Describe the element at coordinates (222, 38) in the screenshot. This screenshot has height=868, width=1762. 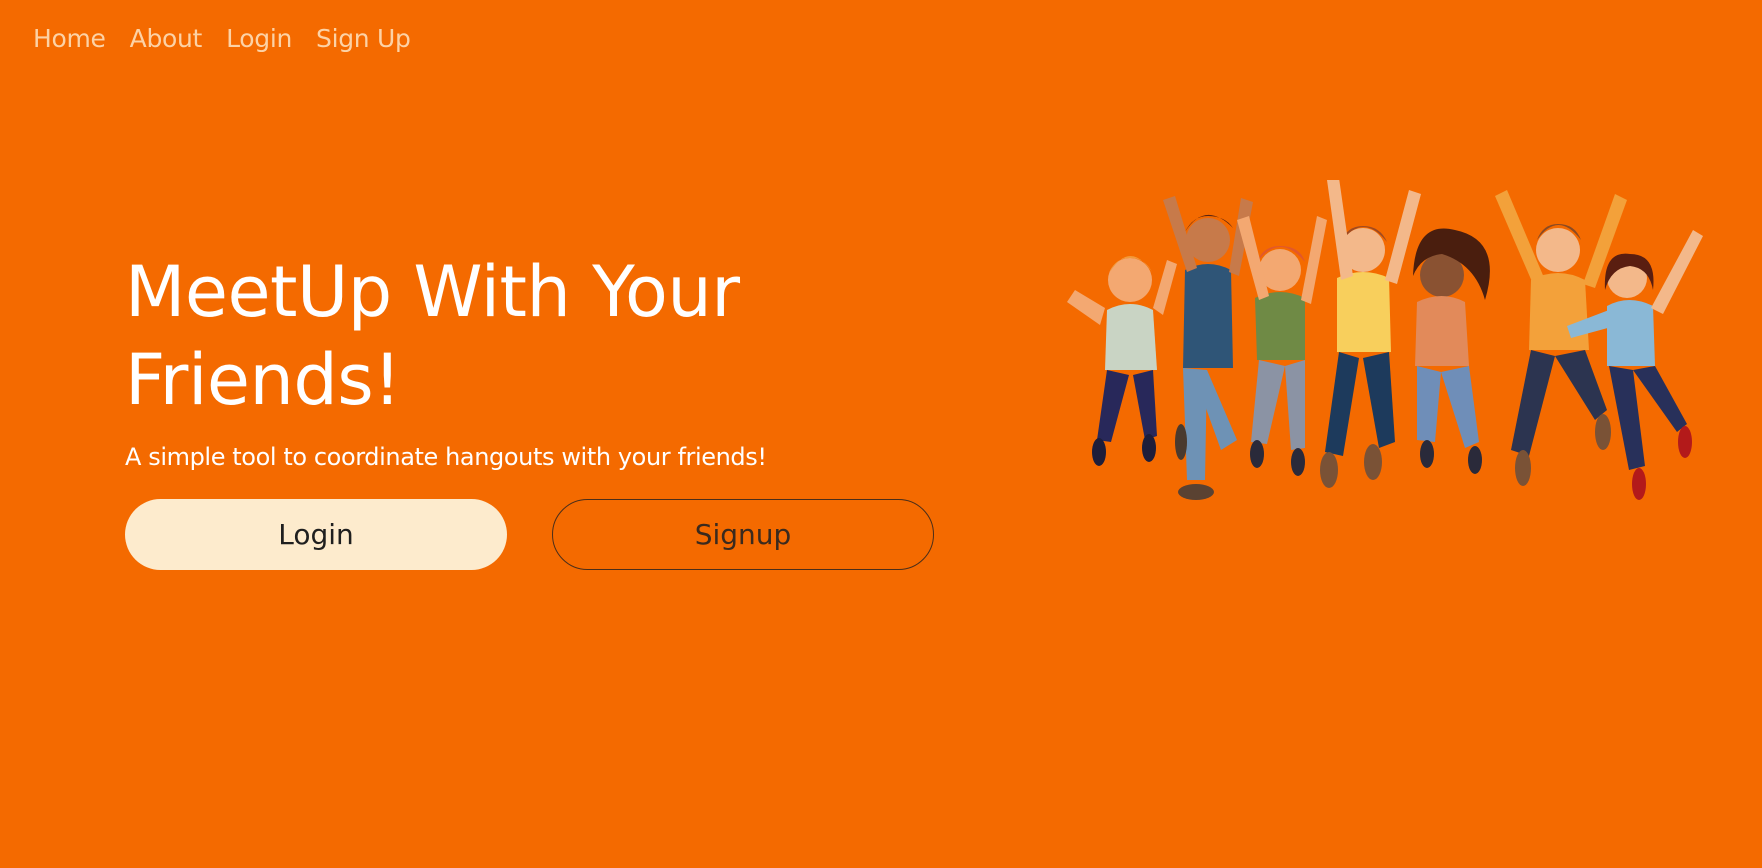
I see `top-nav: Home About Login Sign Up` at that location.